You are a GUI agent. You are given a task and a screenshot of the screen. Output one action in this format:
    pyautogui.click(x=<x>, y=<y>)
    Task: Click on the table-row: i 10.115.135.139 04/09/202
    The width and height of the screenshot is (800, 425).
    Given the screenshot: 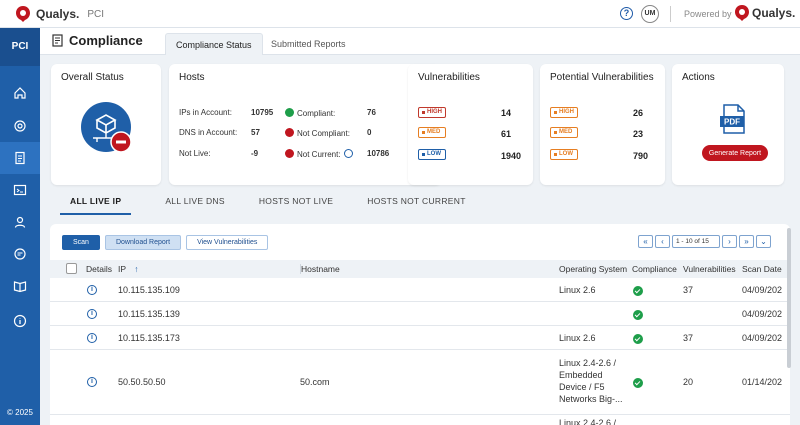 What is the action you would take?
    pyautogui.click(x=420, y=314)
    